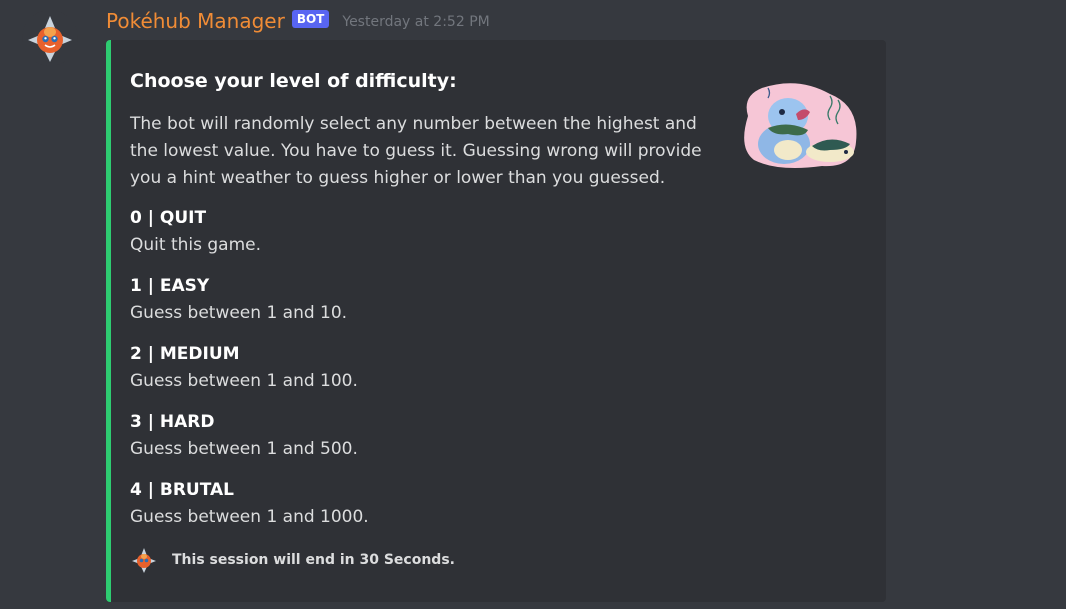  Describe the element at coordinates (425, 505) in the screenshot. I see `embed-field-brutal: 4 | BRUTAL Guess between 1 and 1000.` at that location.